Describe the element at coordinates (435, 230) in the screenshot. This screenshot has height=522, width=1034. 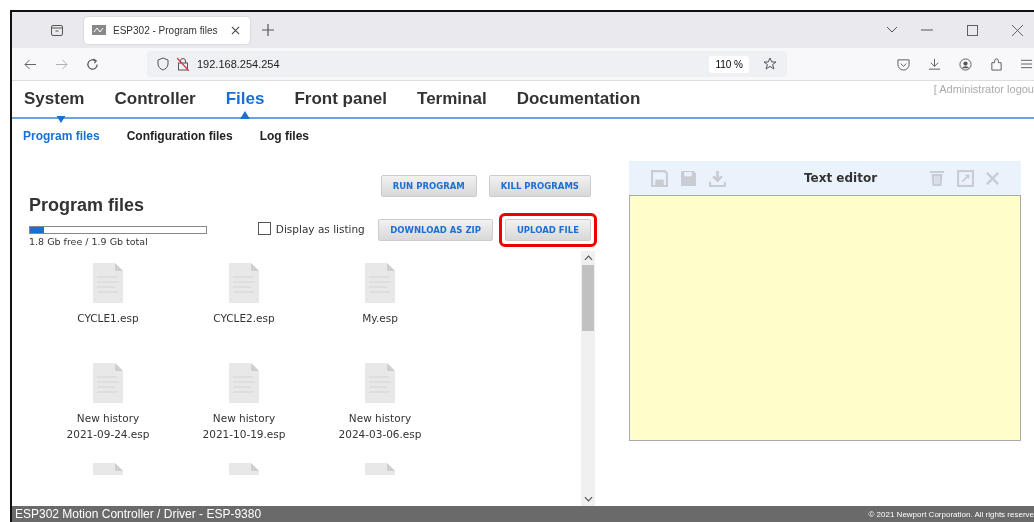
I see `action-button: DOWNLOAD AS ZIP` at that location.